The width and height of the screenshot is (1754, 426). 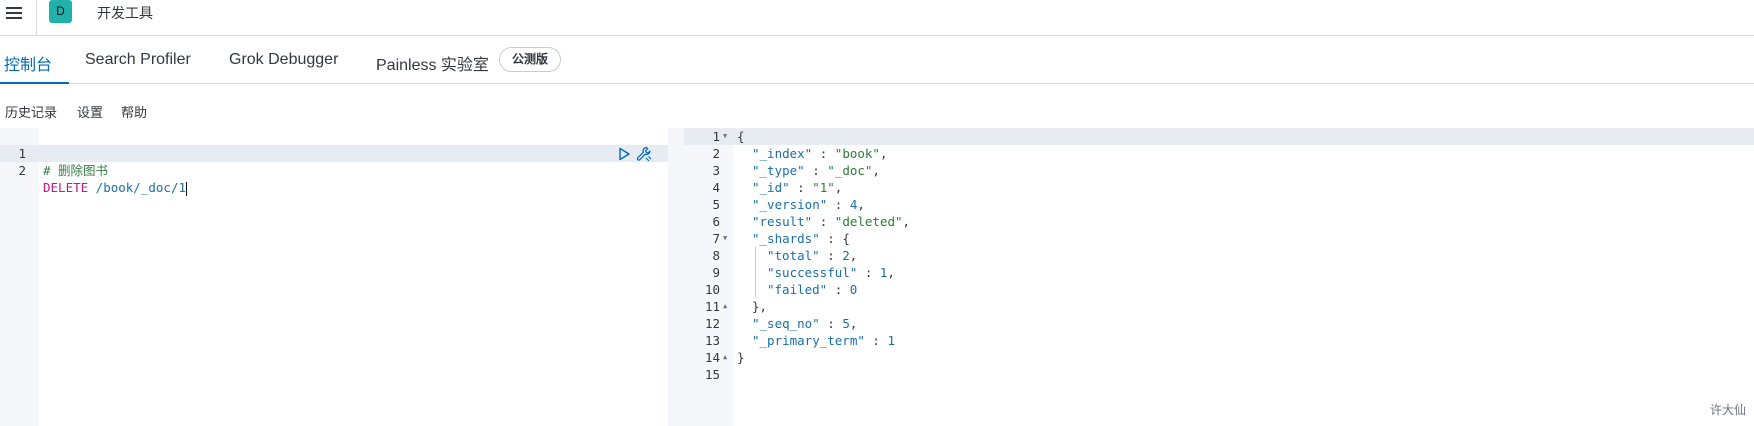 I want to click on tab-painless-lab: Painless 实验室, so click(x=432, y=63).